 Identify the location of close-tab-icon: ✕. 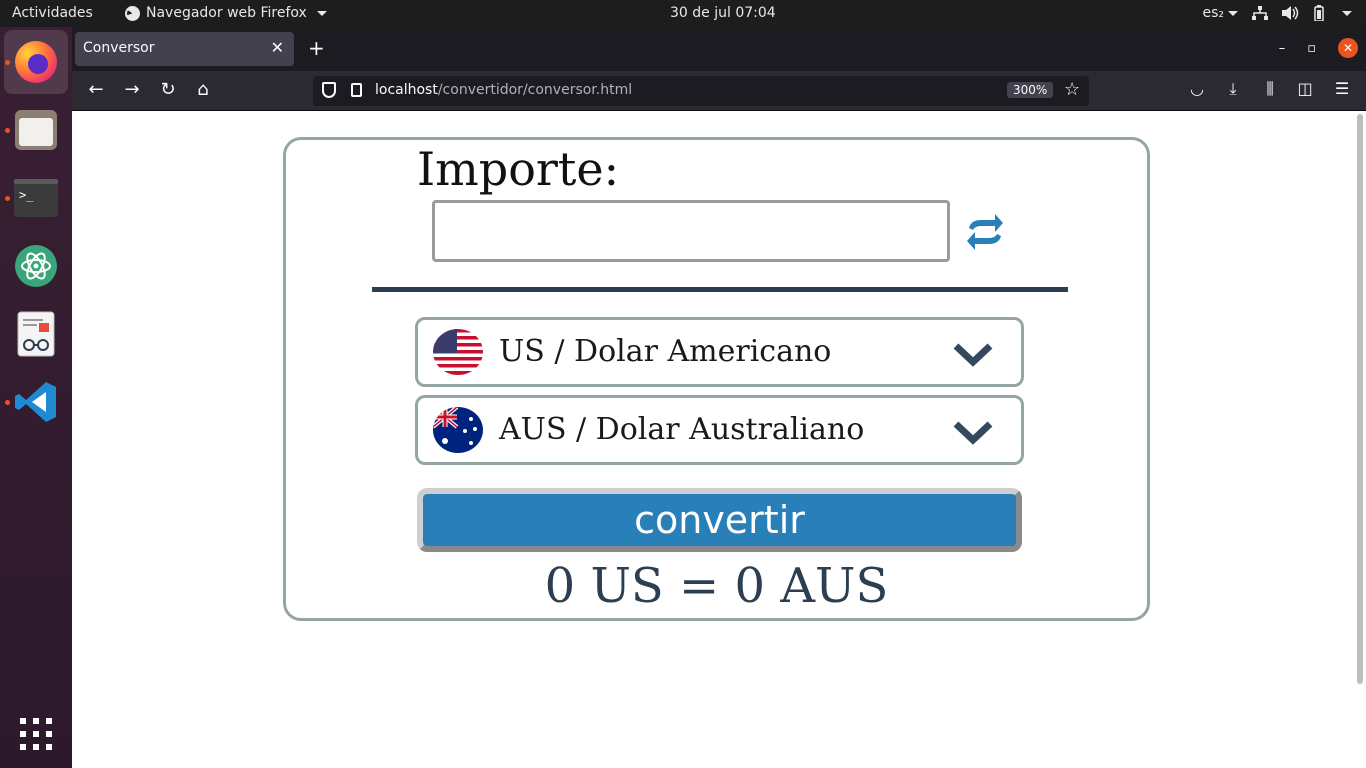
(277, 47).